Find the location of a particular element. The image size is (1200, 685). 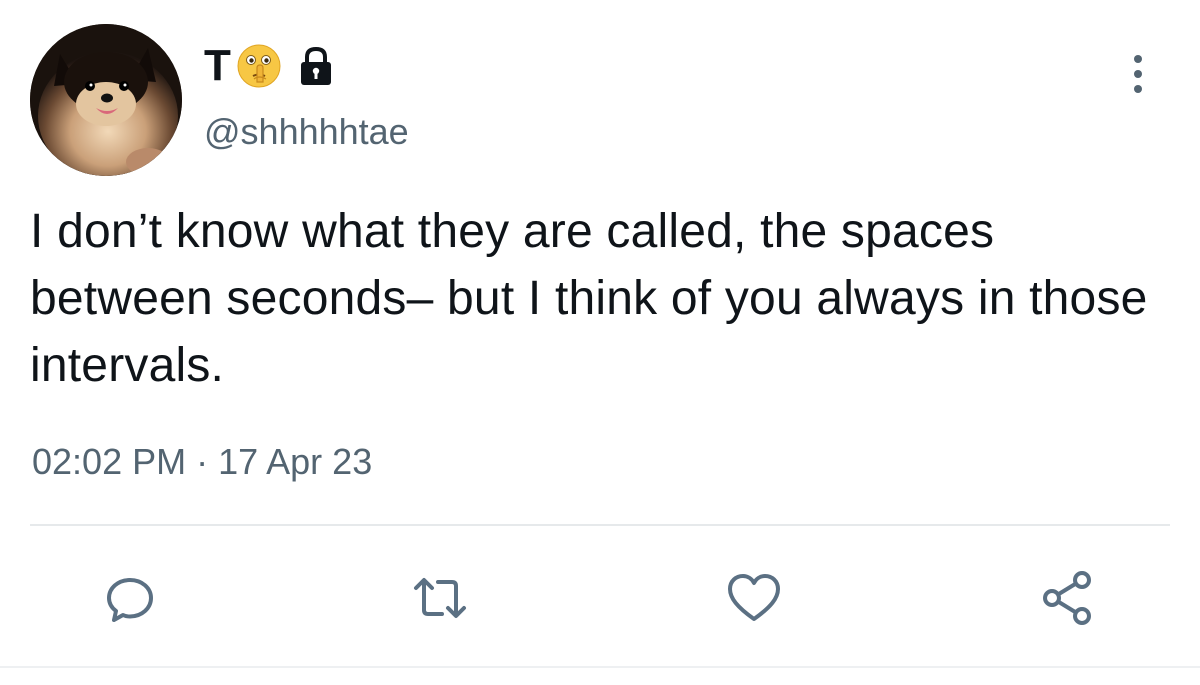

share-button is located at coordinates (1068, 598).